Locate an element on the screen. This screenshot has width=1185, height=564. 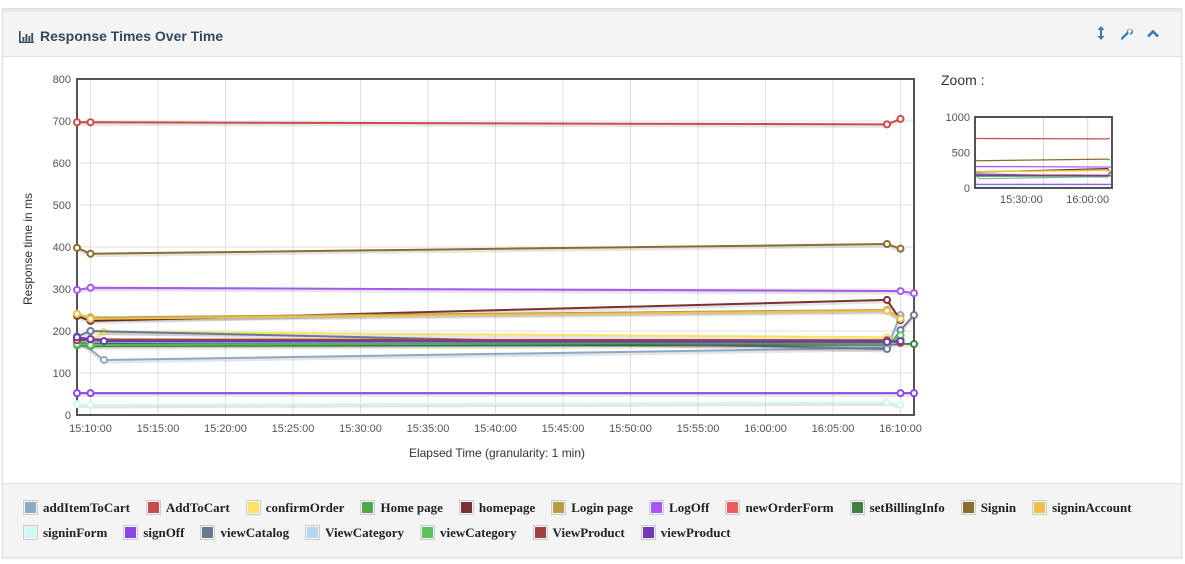
legend-item: LogOff is located at coordinates (679, 507).